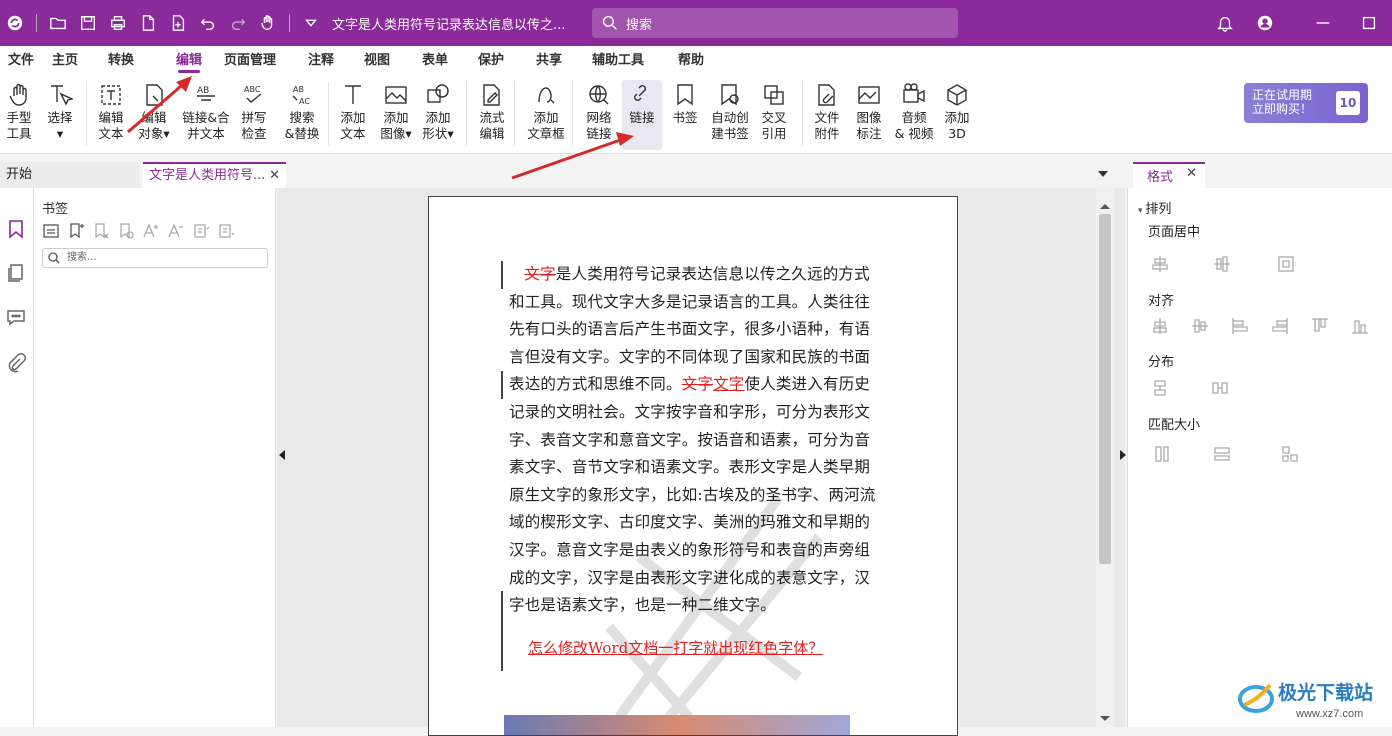 This screenshot has width=1392, height=736. What do you see at coordinates (914, 95) in the screenshot?
I see `audio-video-icon` at bounding box center [914, 95].